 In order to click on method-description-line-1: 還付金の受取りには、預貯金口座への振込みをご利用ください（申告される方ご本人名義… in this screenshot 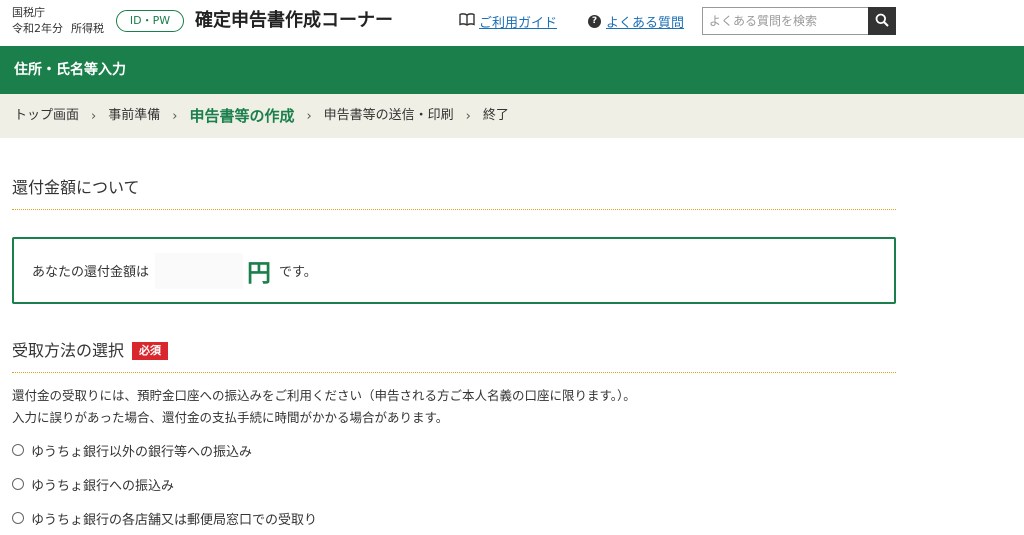, I will do `click(324, 395)`.